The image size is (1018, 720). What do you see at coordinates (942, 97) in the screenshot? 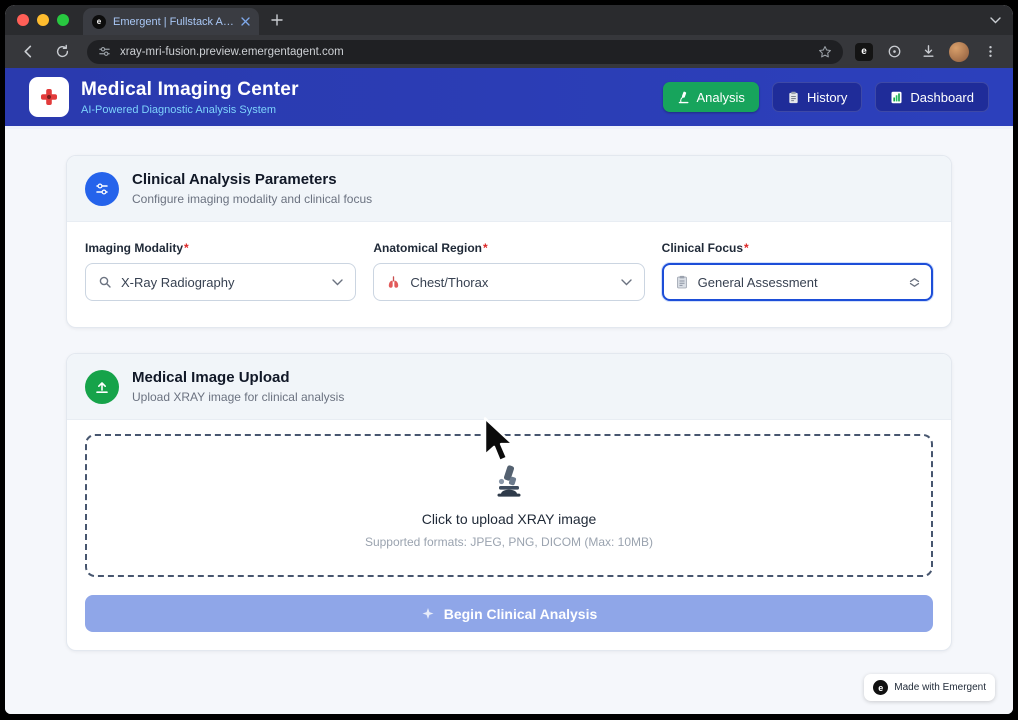
I see `nav-dashboard-label: Dashboard` at bounding box center [942, 97].